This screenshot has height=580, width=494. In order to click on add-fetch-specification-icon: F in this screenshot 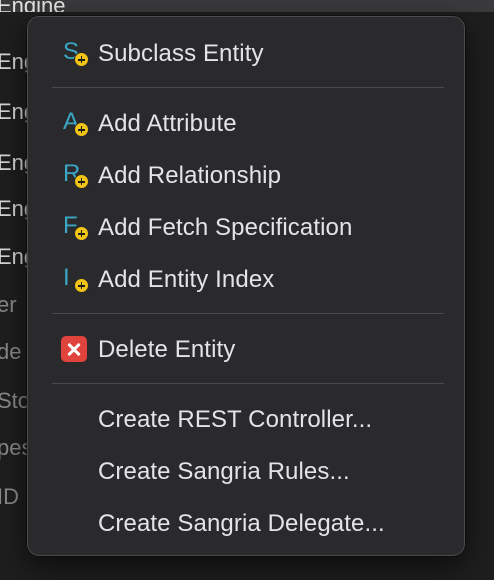, I will do `click(76, 227)`.